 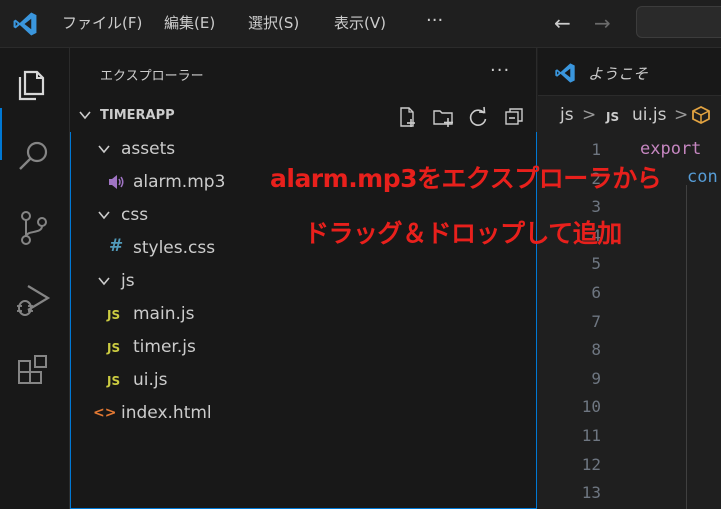 I want to click on tree-item-label: main.js, so click(x=164, y=314).